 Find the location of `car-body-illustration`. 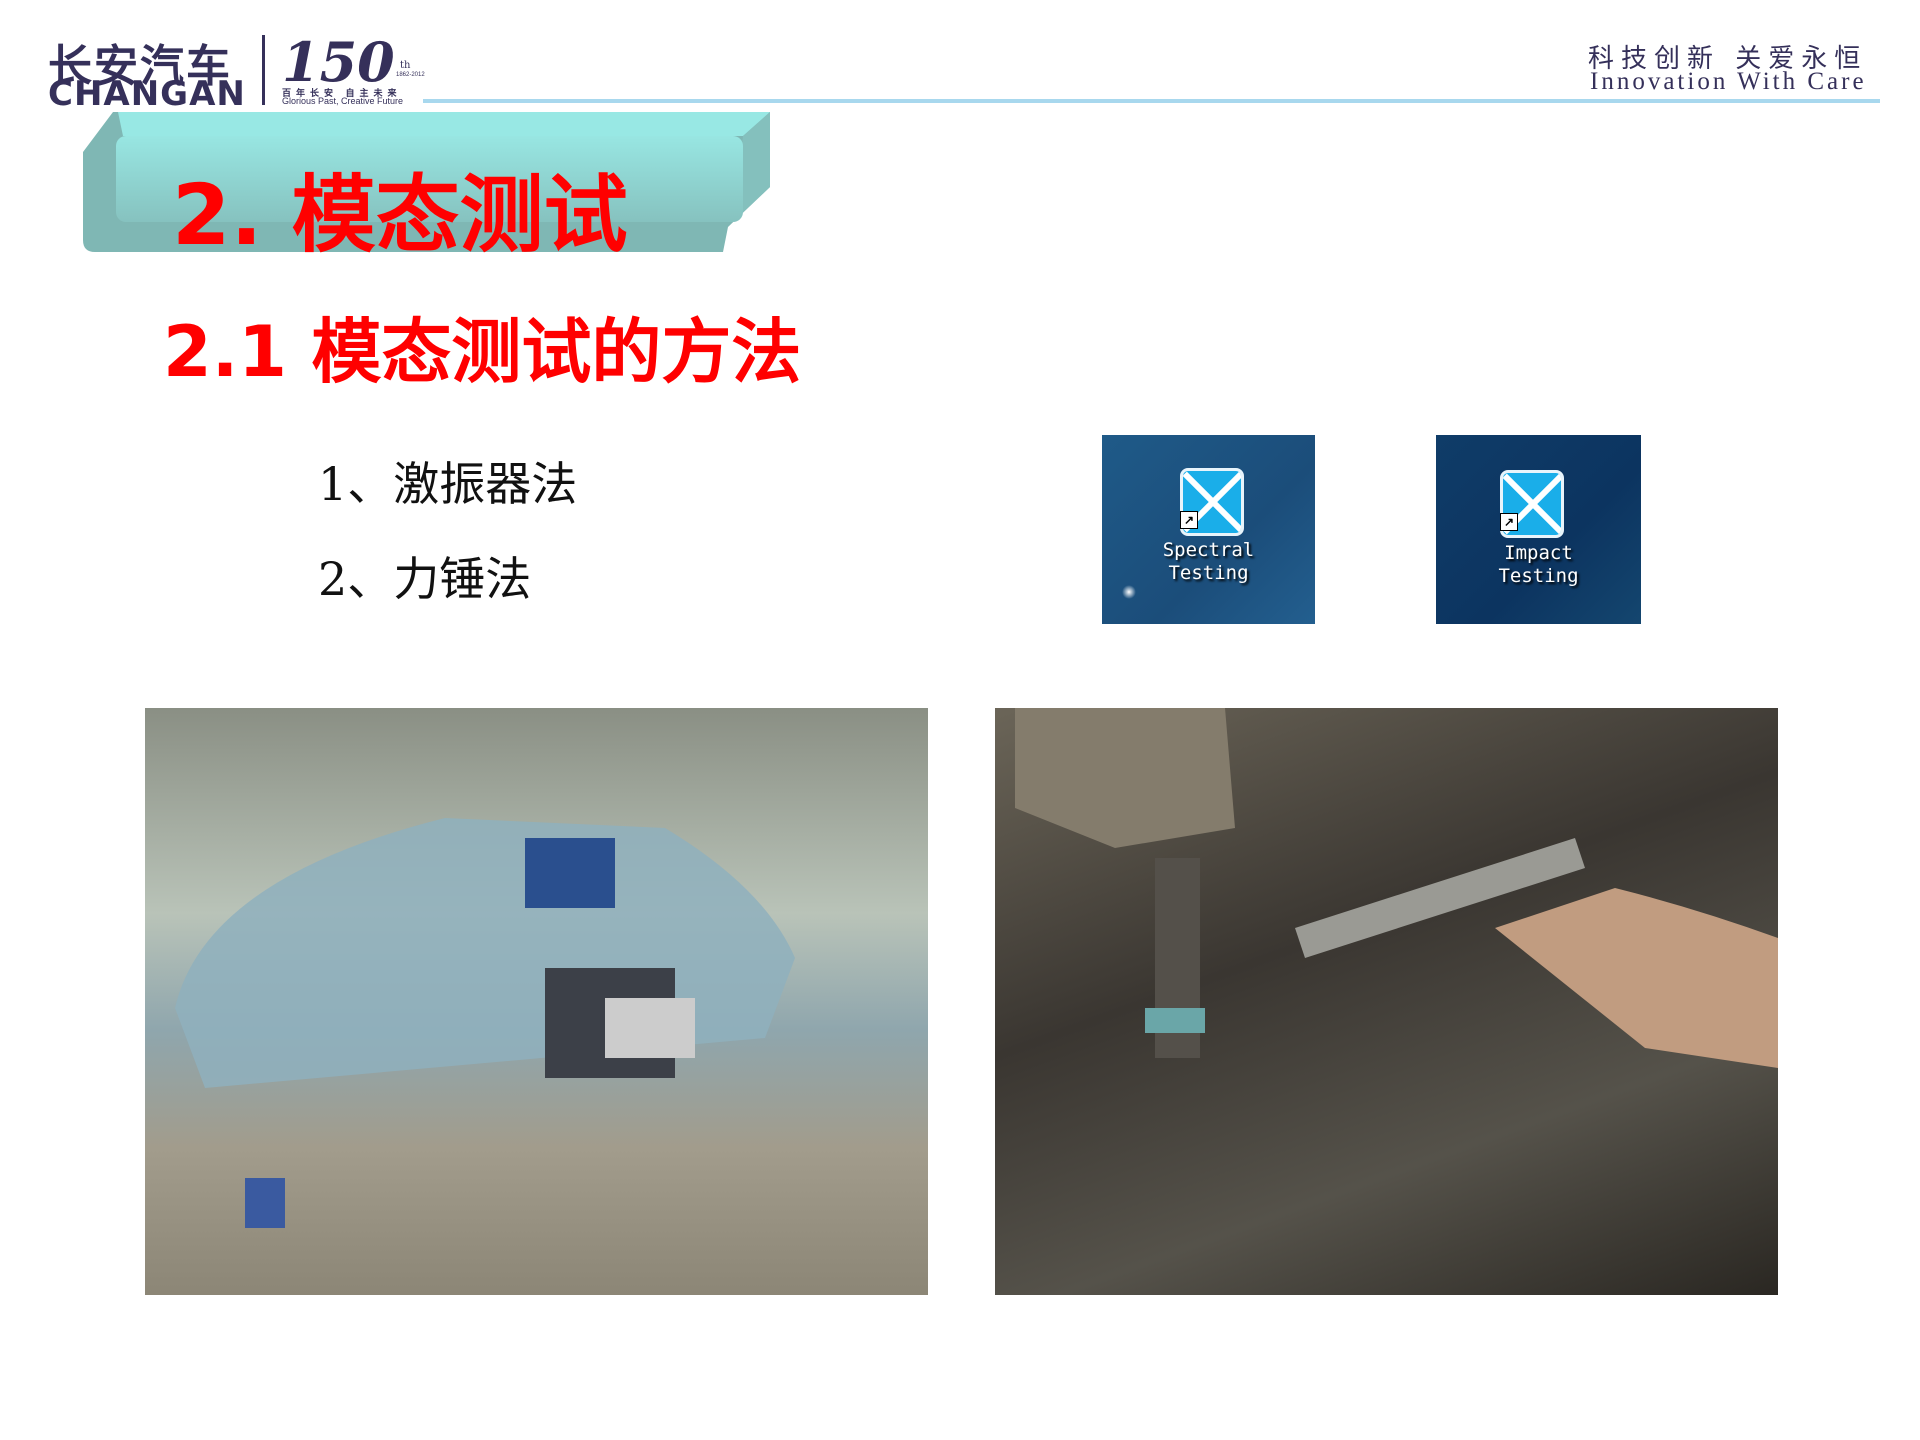

car-body-illustration is located at coordinates (485, 1023).